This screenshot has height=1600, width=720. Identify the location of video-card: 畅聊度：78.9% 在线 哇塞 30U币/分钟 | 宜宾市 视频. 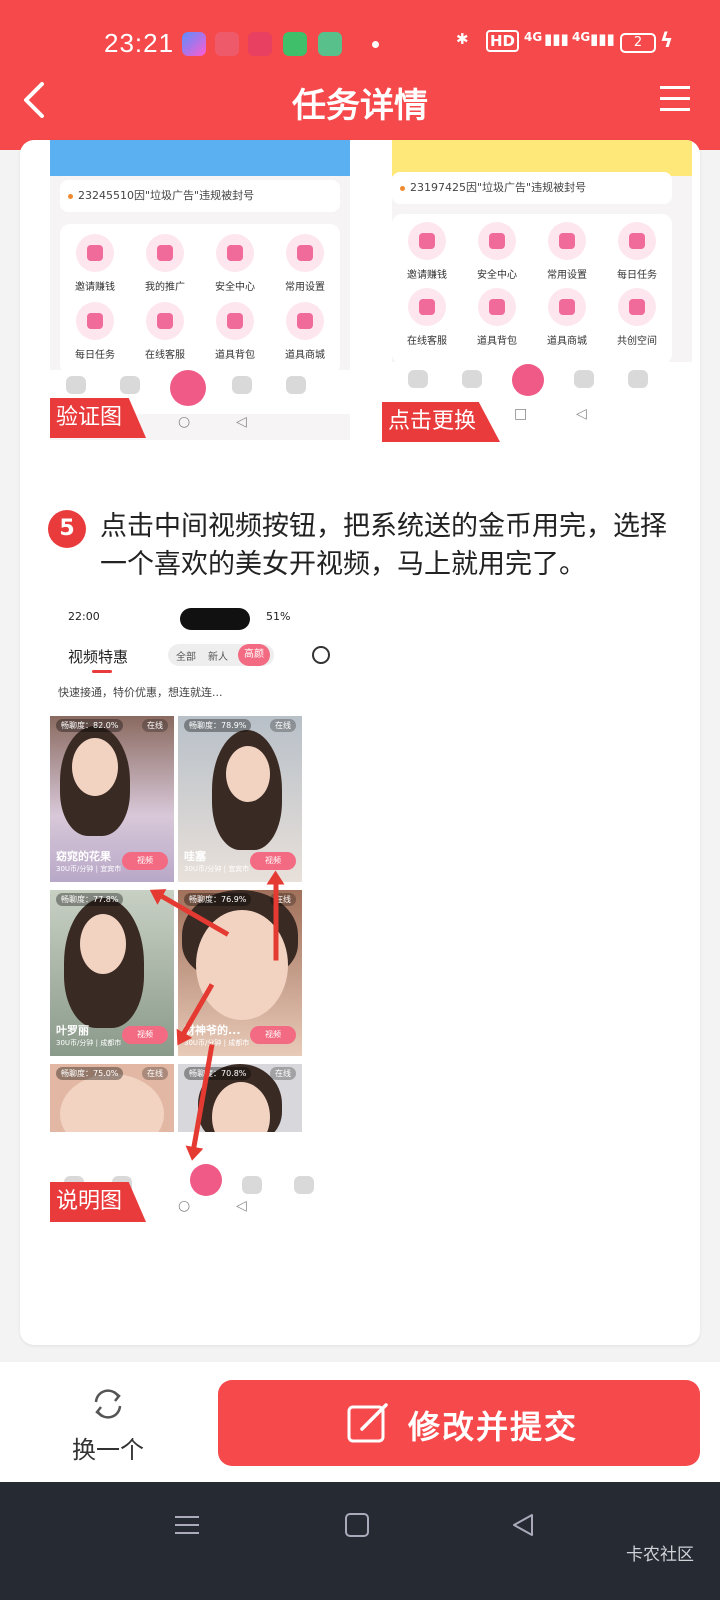
(240, 799).